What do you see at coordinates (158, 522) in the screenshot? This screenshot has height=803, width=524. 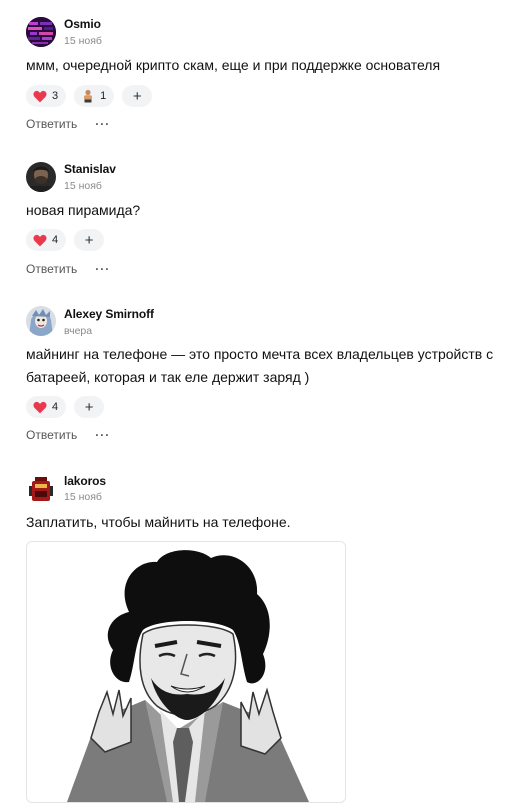 I see `comment-text: Заплатить, чтобы майнить на телефоне.` at bounding box center [158, 522].